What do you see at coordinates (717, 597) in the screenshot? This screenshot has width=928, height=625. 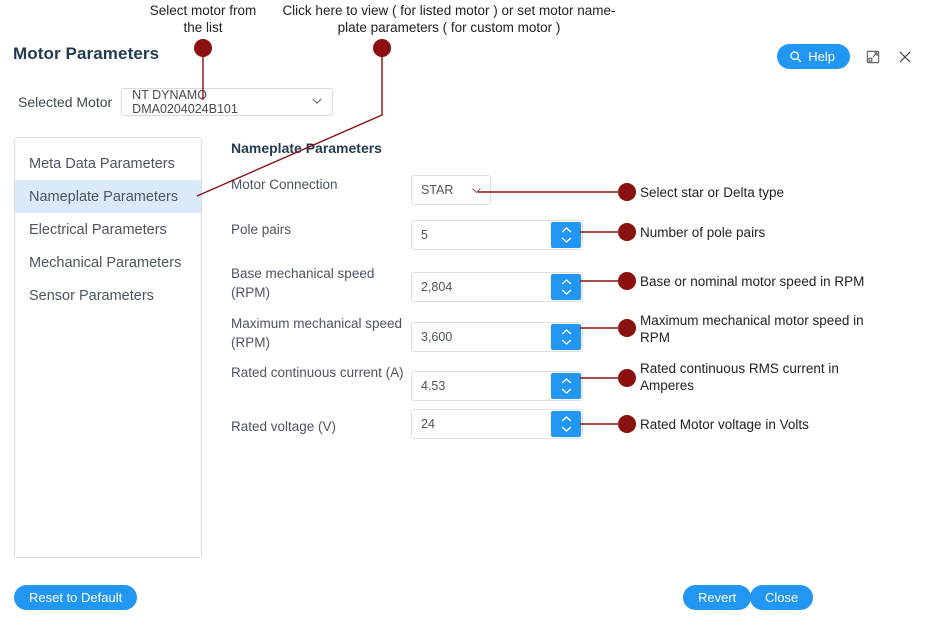 I see `revert-button: Revert` at bounding box center [717, 597].